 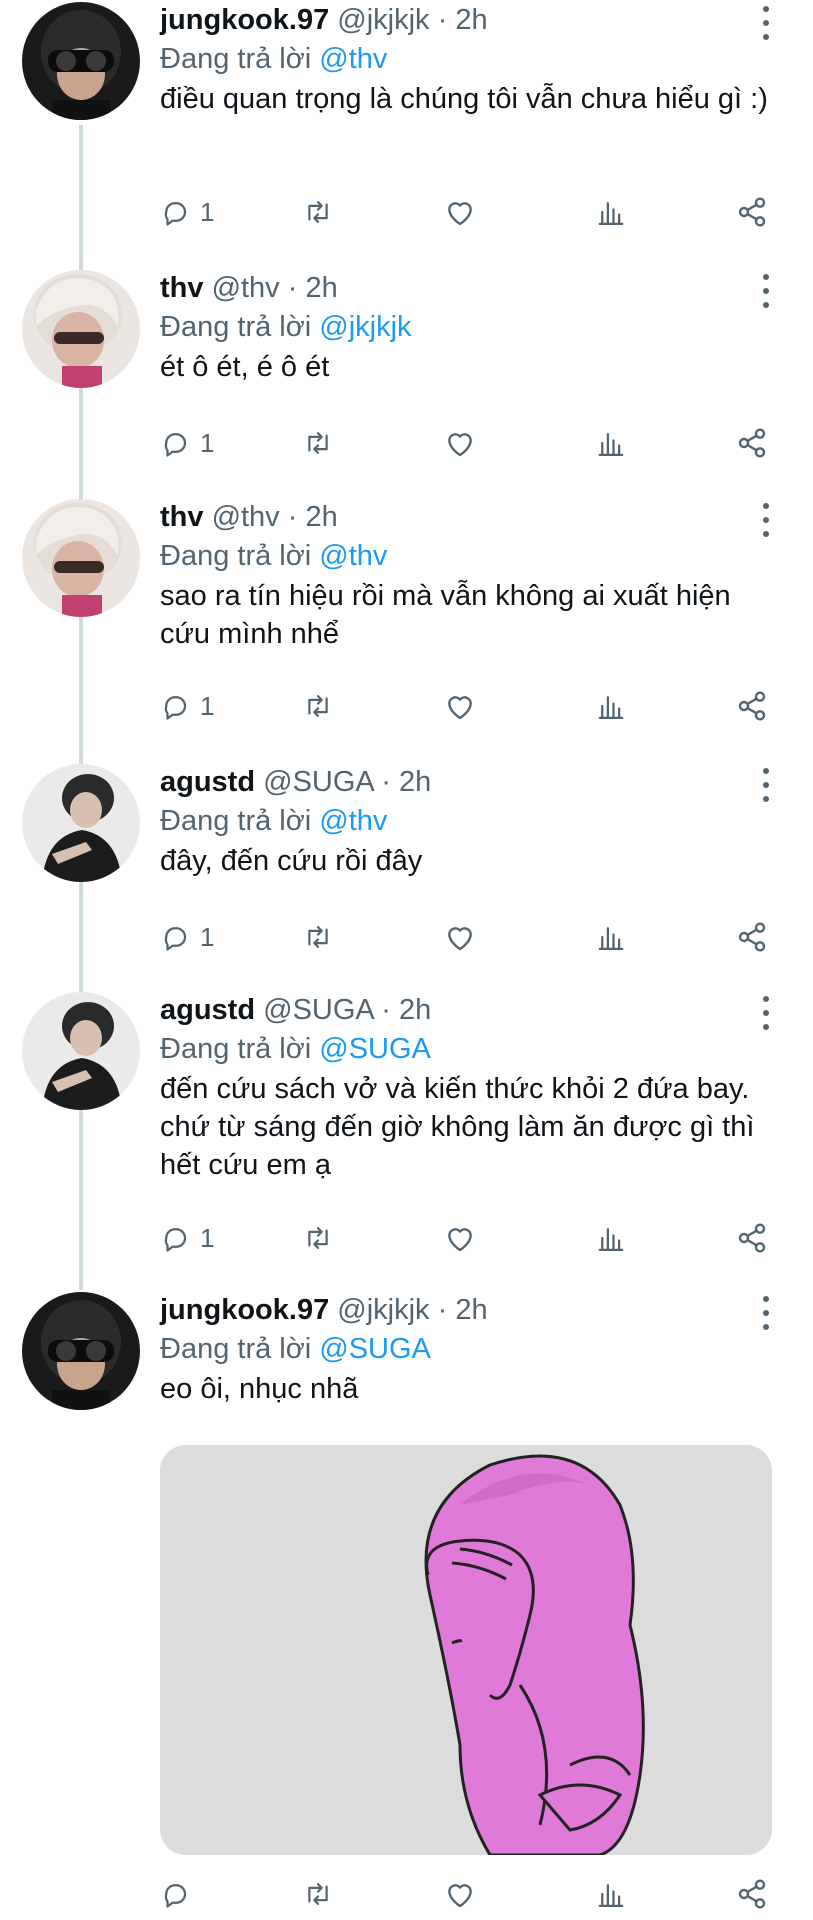 I want to click on mention-link: @jkjkjk, so click(x=365, y=327).